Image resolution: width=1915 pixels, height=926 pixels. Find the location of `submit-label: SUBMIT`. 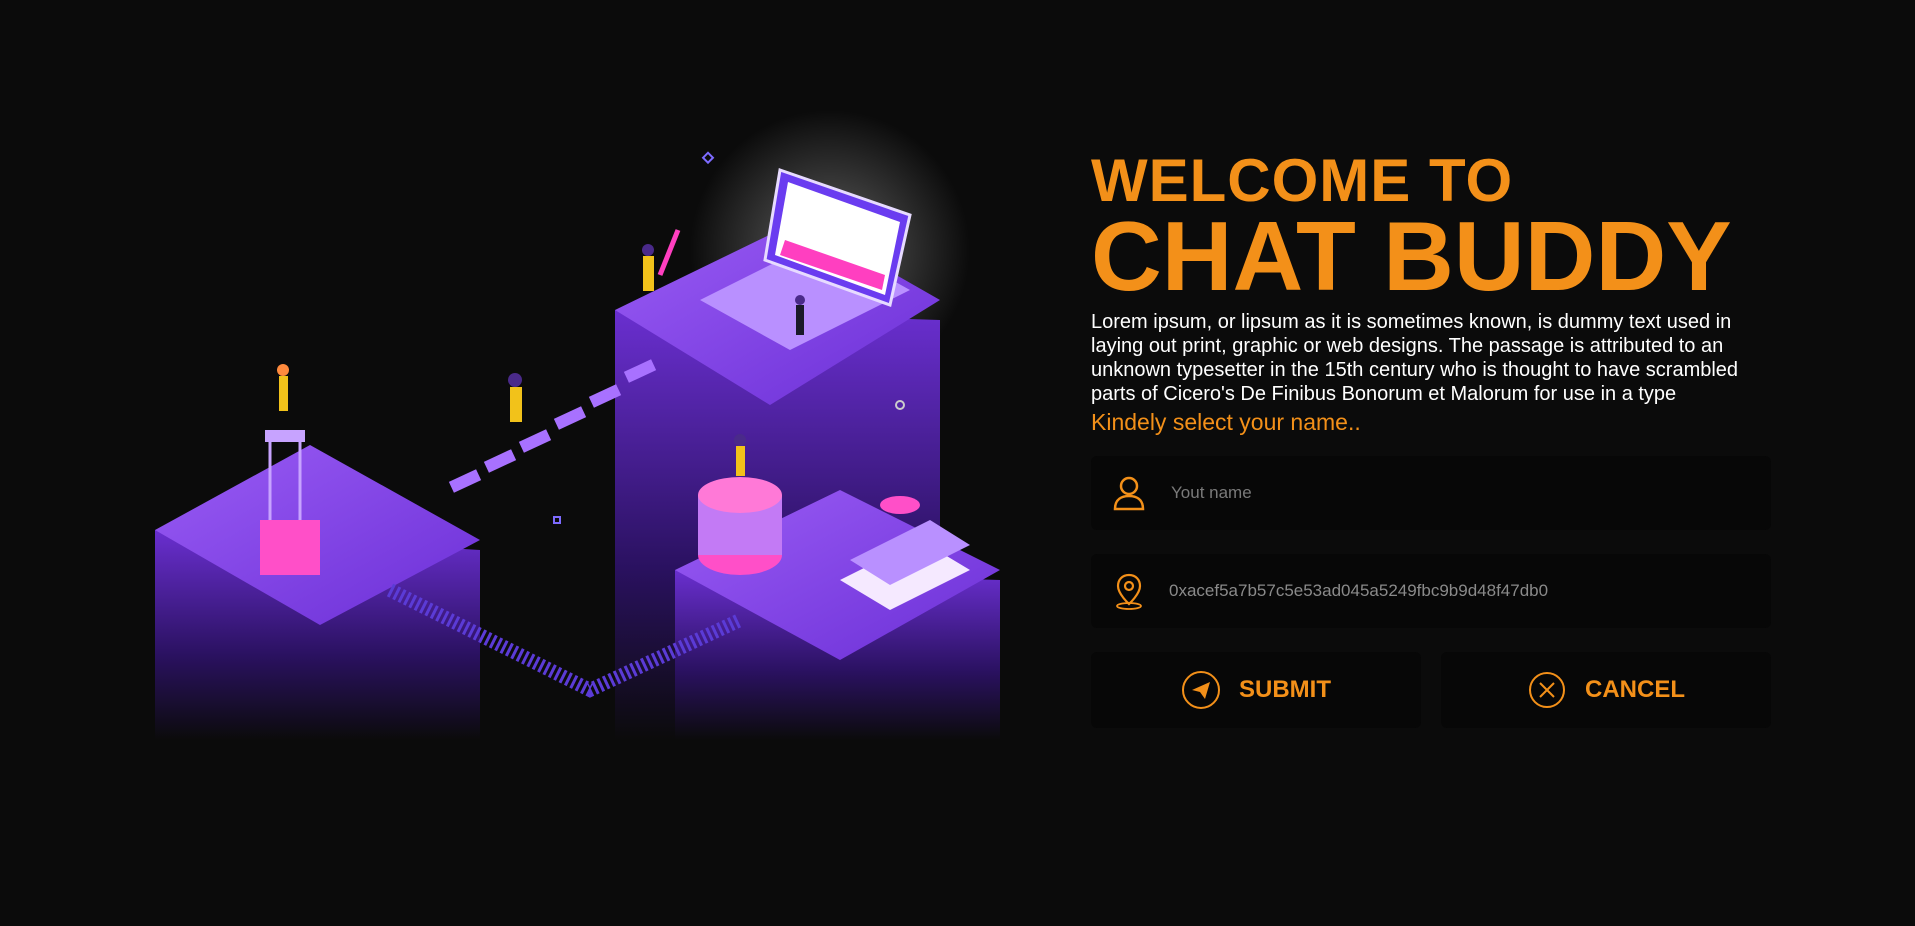

submit-label: SUBMIT is located at coordinates (1285, 689).